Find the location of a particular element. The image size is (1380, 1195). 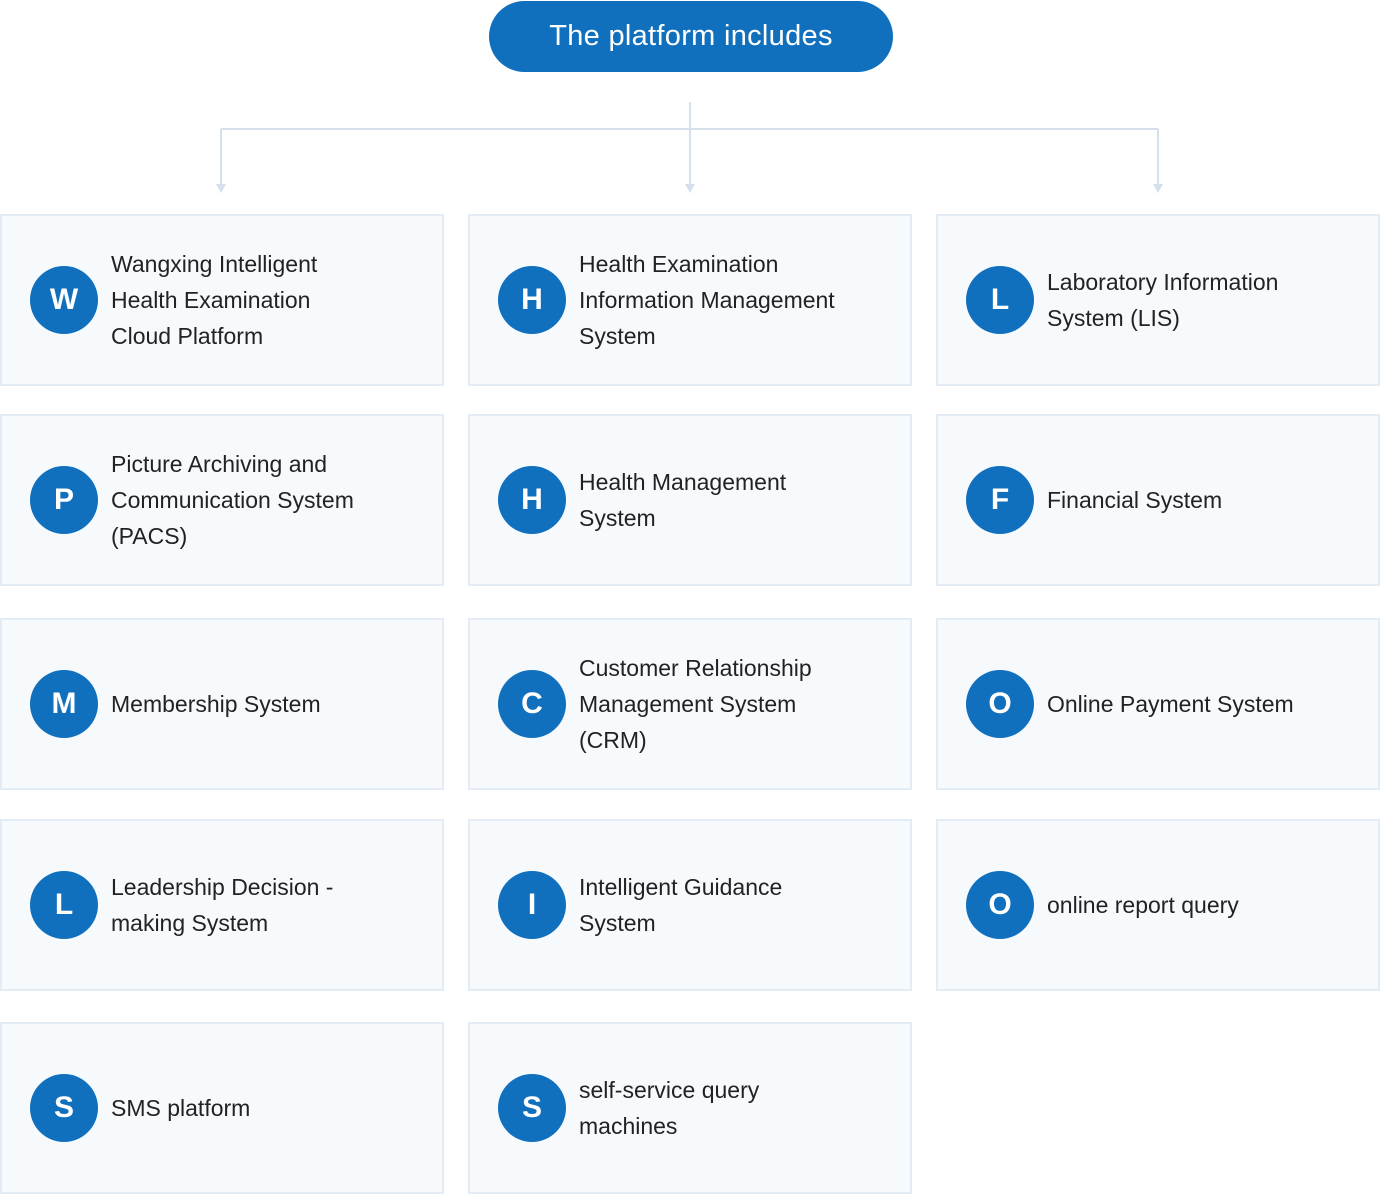

system-card-self-service-query: S self-service query machines is located at coordinates (690, 1108).